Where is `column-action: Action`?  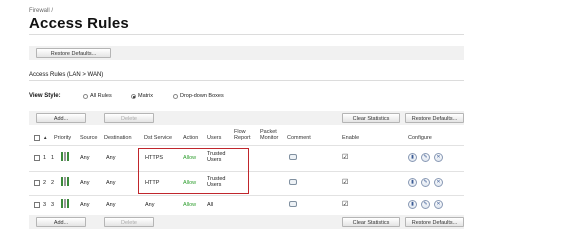
column-action: Action is located at coordinates (190, 138).